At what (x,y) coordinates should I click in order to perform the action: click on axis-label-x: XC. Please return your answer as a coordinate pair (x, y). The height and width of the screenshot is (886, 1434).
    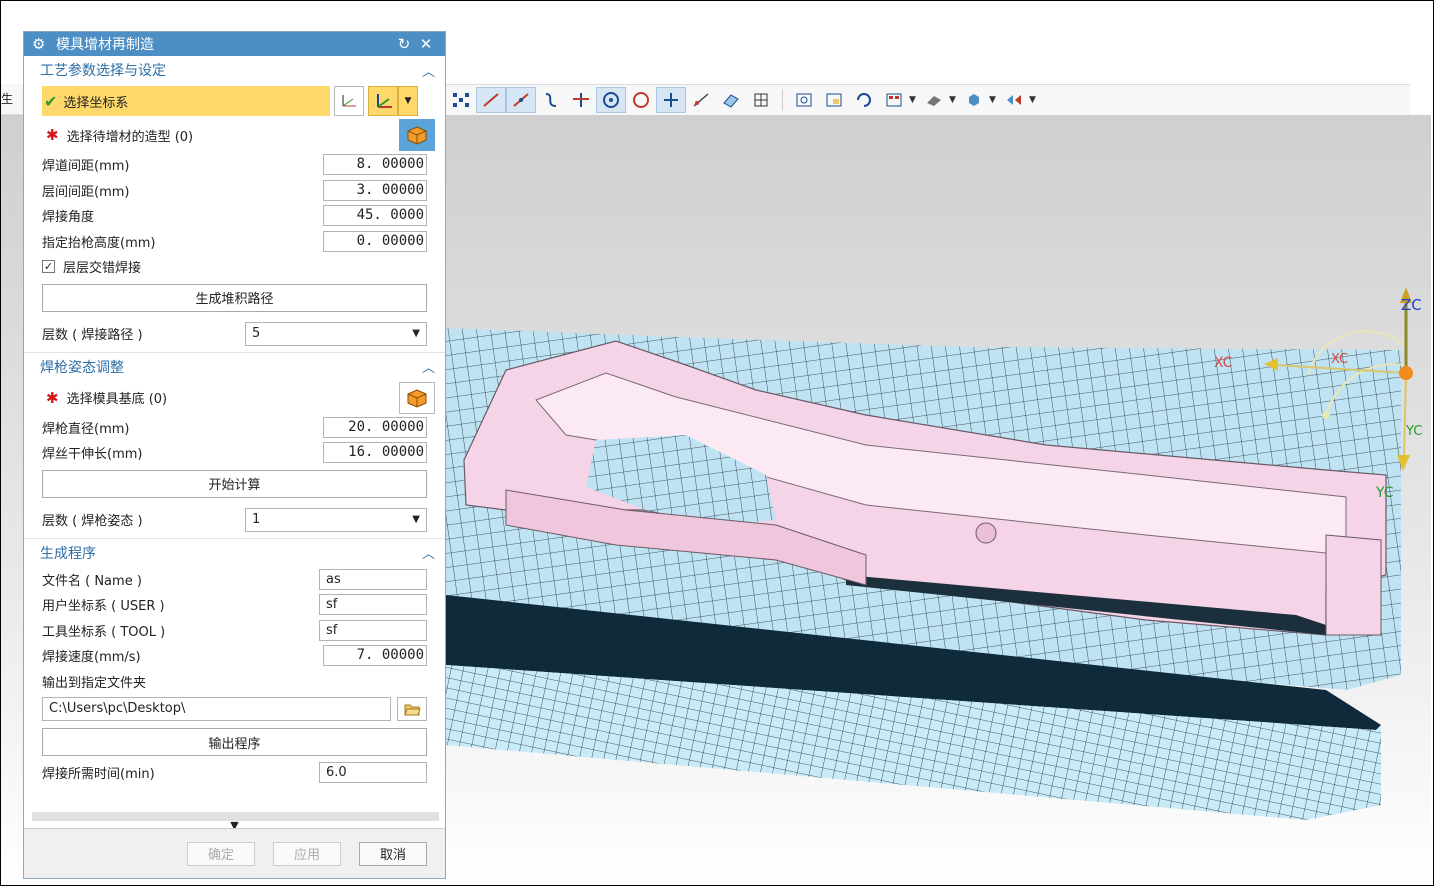
    Looking at the image, I should click on (1223, 363).